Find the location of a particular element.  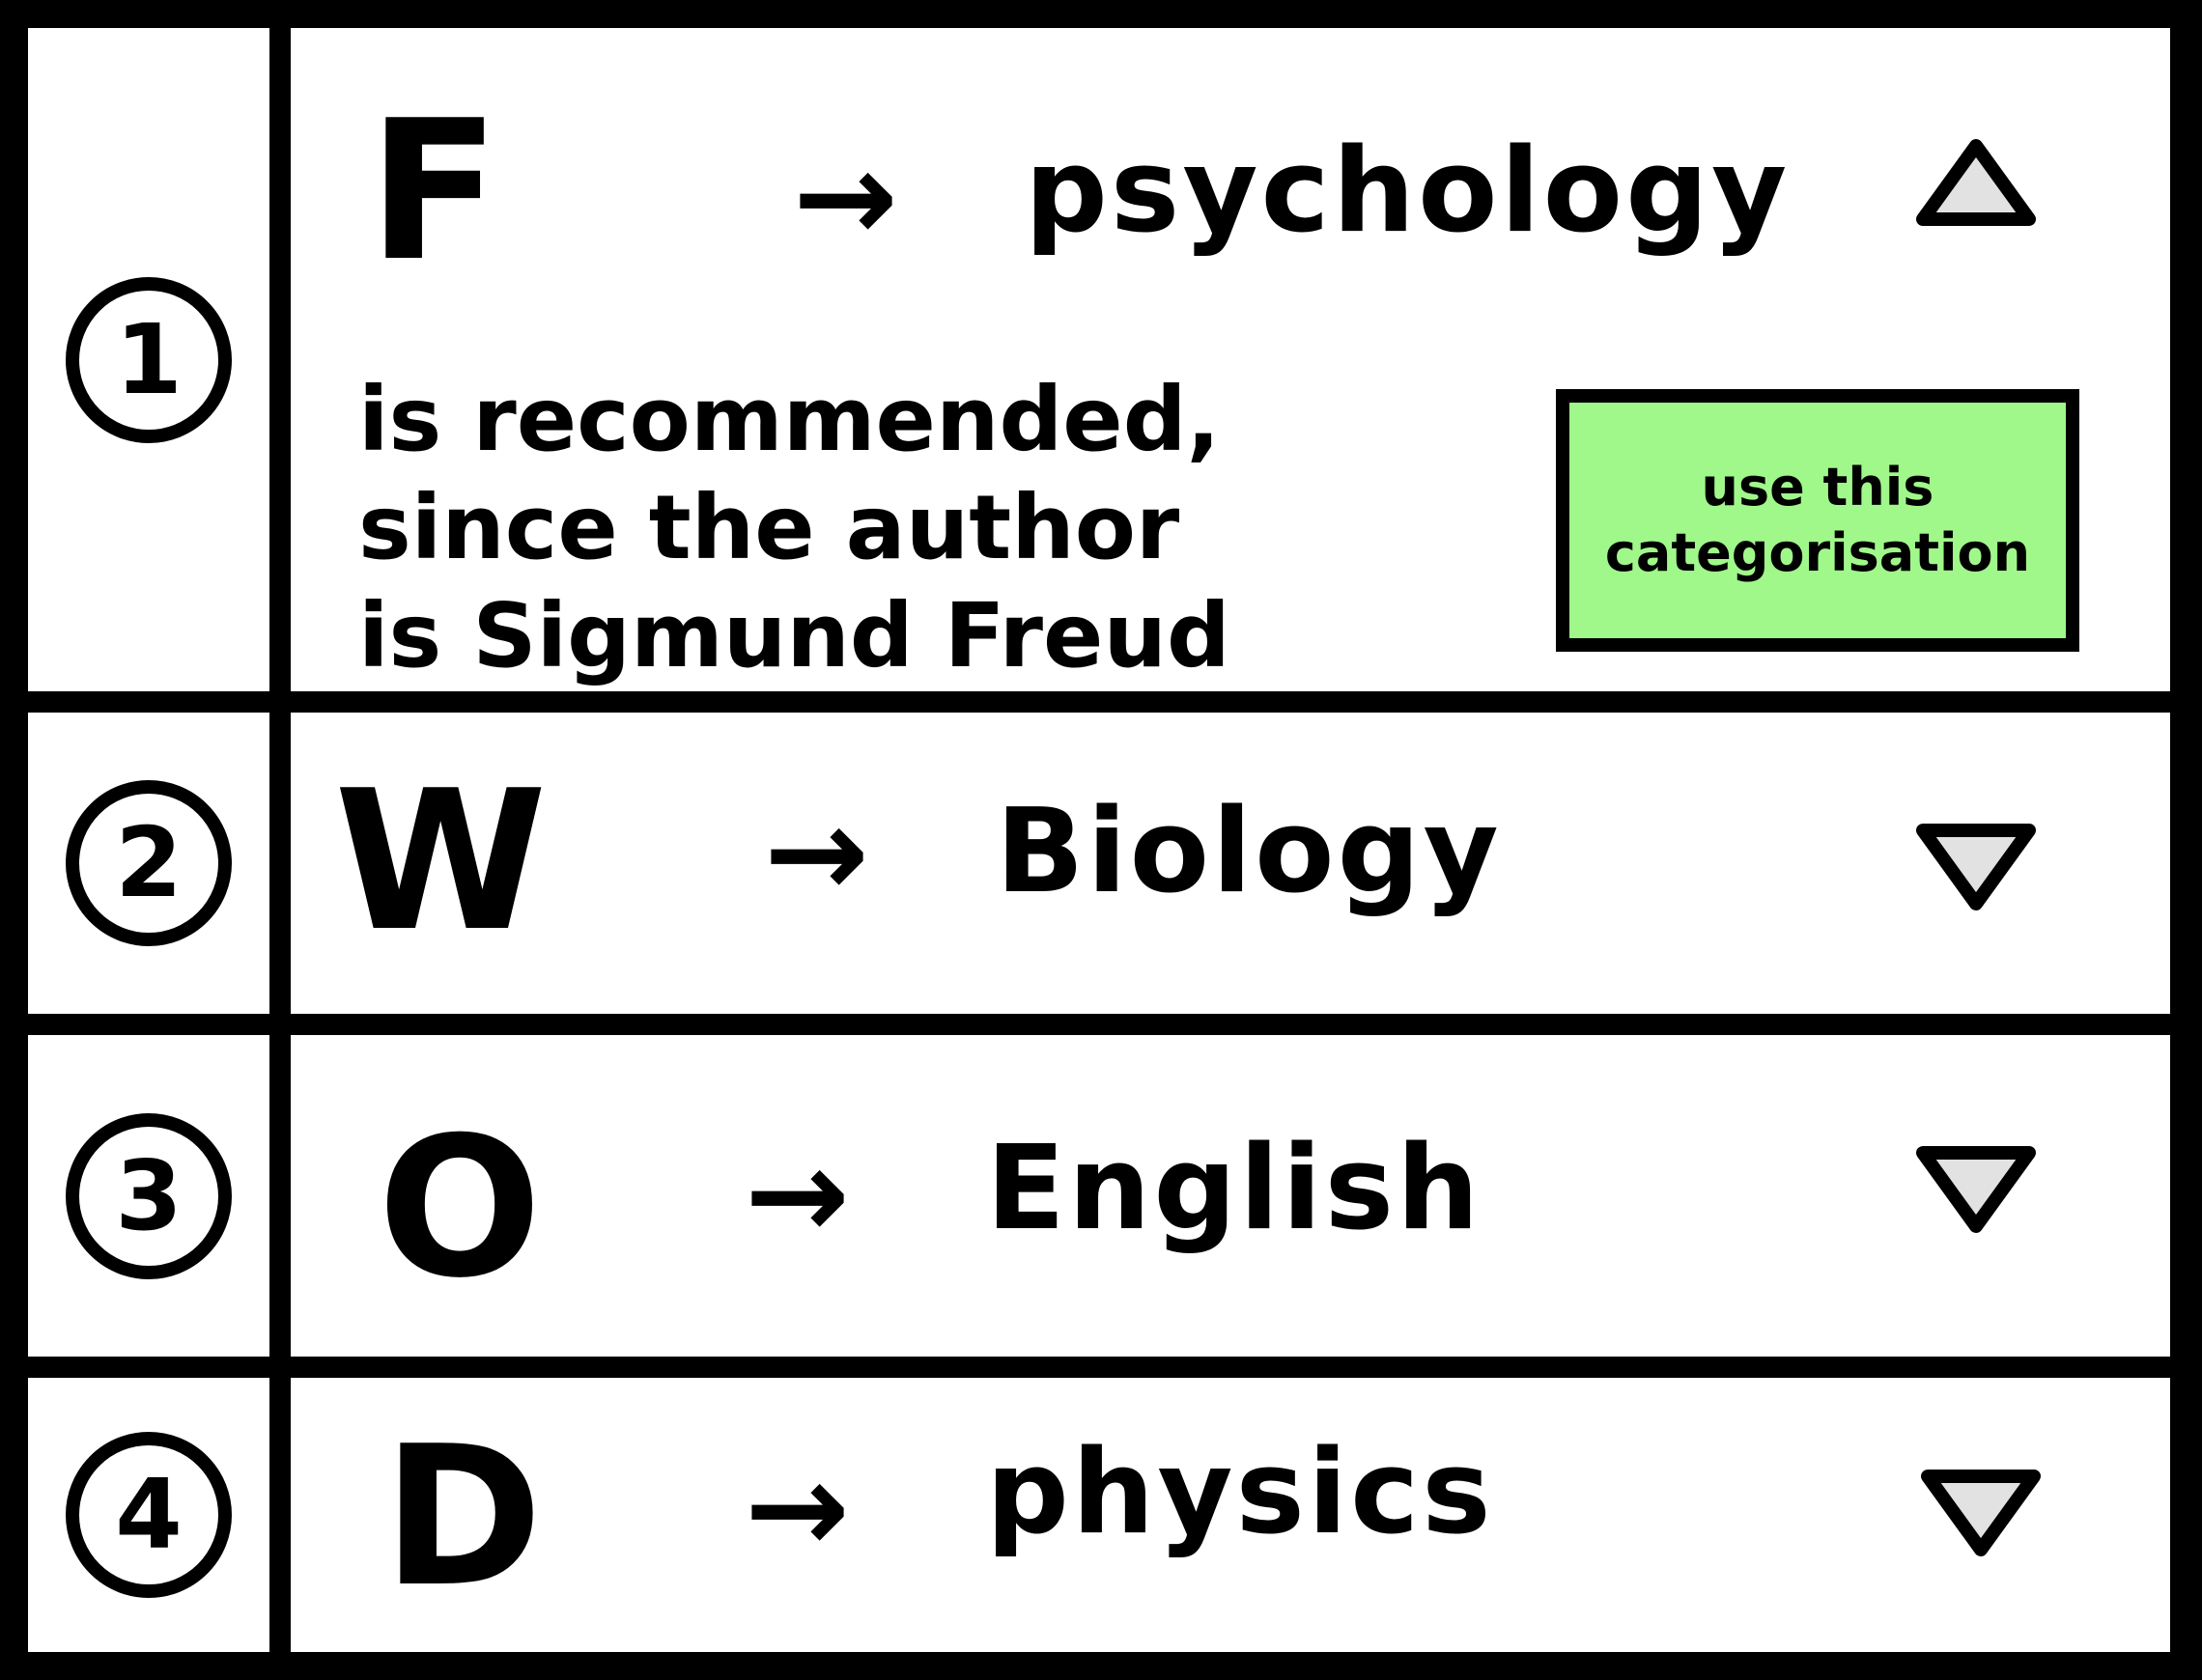

row-number-badge: 2 is located at coordinates (149, 863).